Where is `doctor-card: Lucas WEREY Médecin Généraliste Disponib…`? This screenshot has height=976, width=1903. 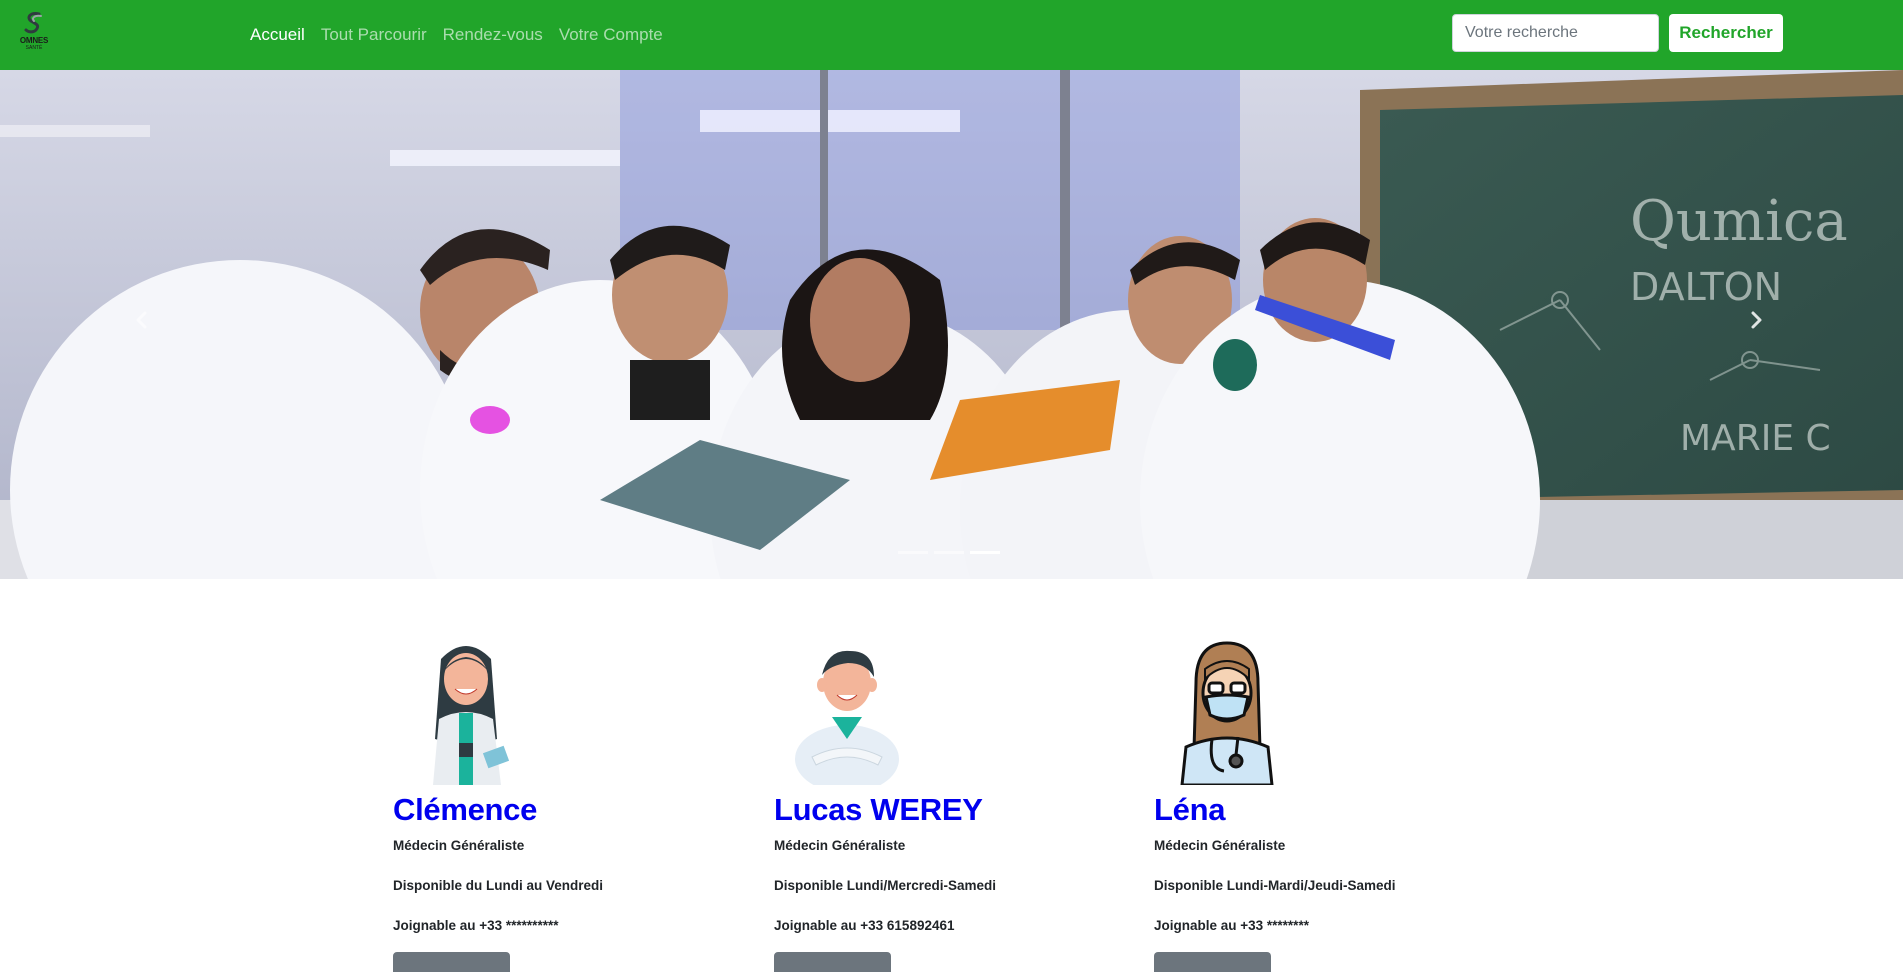
doctor-card: Lucas WEREY Médecin Généraliste Disponib… is located at coordinates (944, 807).